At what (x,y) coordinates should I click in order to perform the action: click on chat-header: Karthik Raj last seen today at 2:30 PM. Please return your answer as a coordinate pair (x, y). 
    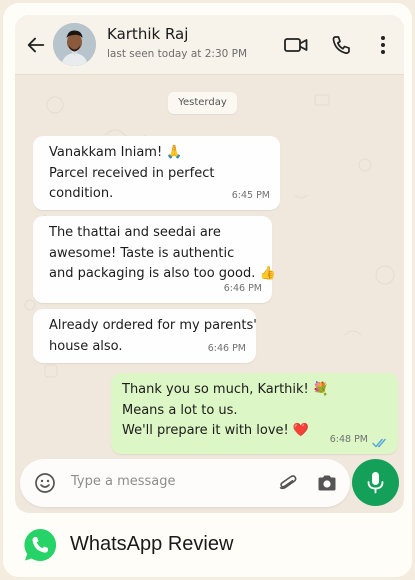
    Looking at the image, I should click on (209, 45).